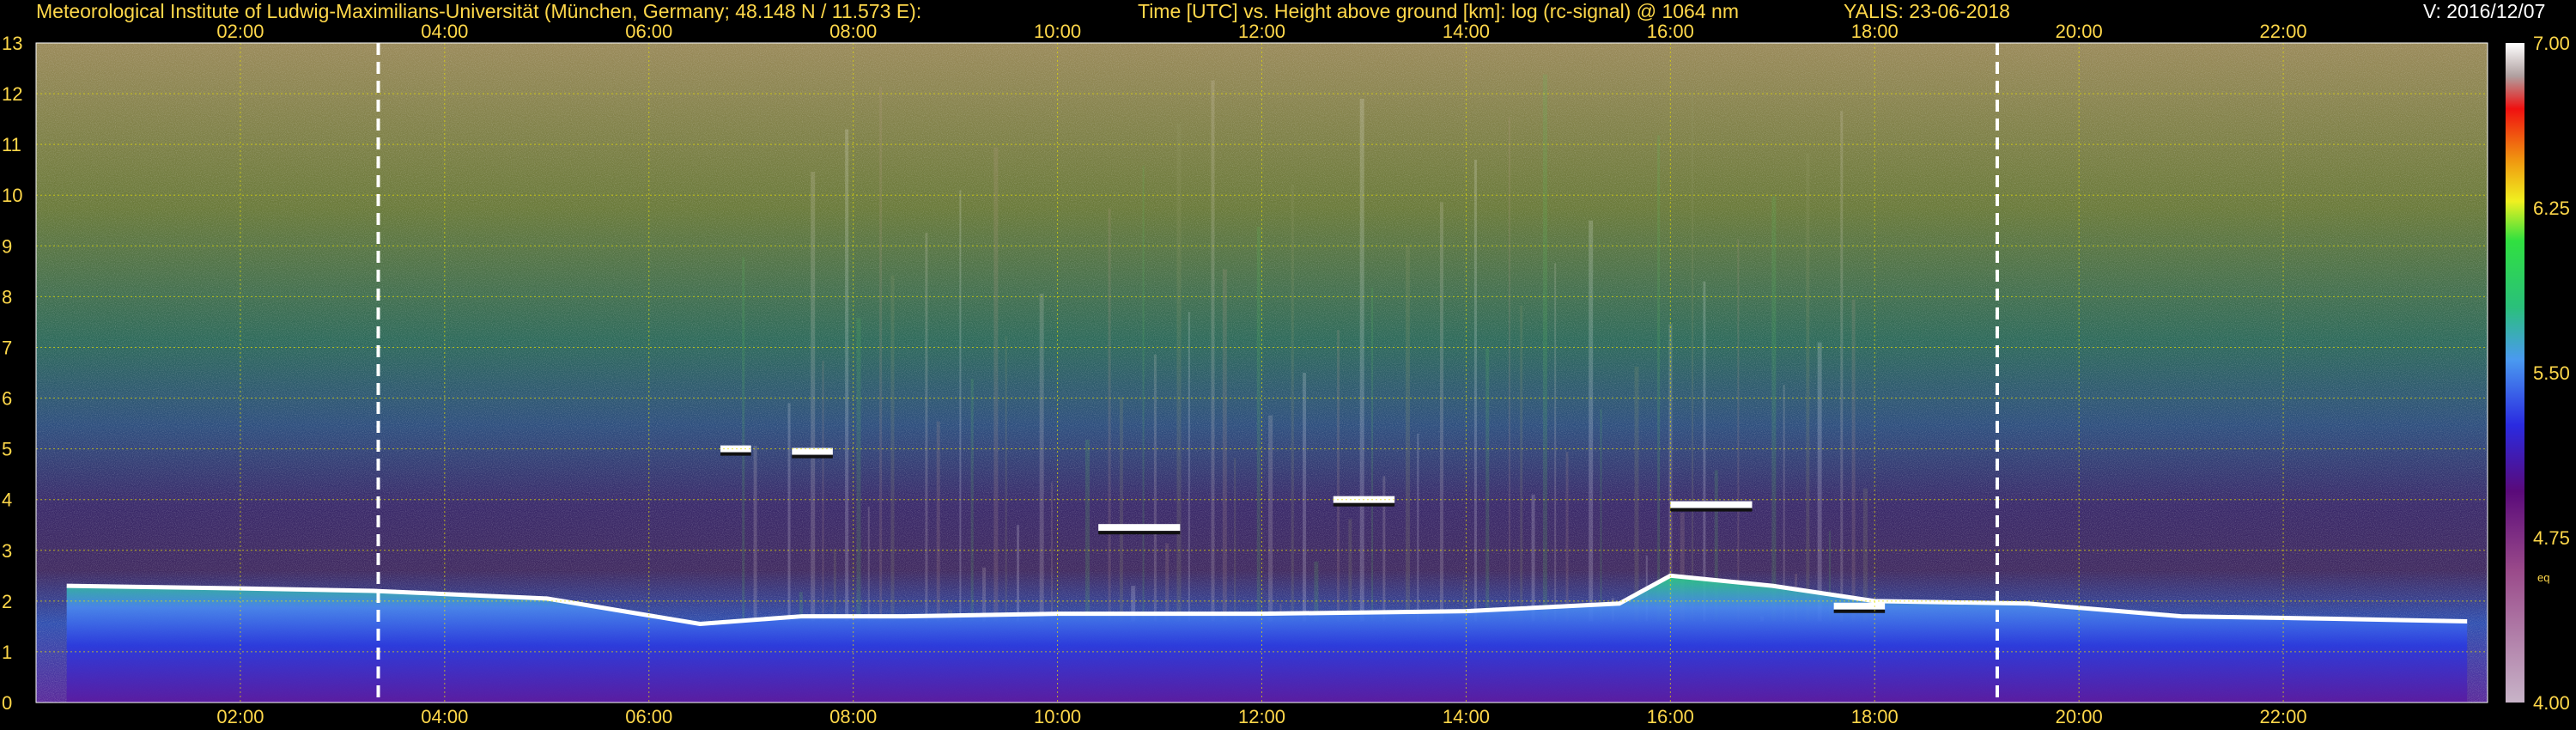  What do you see at coordinates (7, 551) in the screenshot?
I see `y-tick-label: 3` at bounding box center [7, 551].